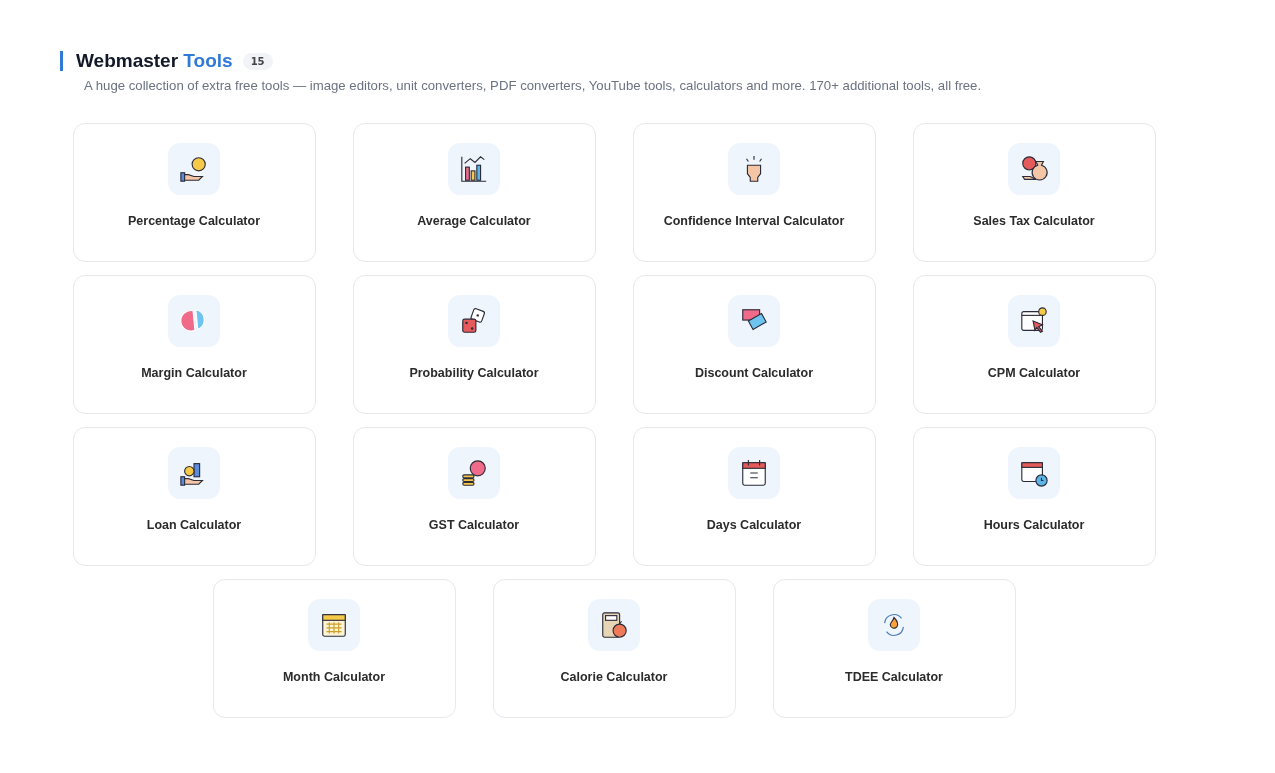  What do you see at coordinates (1034, 169) in the screenshot?
I see `money-bag-icon` at bounding box center [1034, 169].